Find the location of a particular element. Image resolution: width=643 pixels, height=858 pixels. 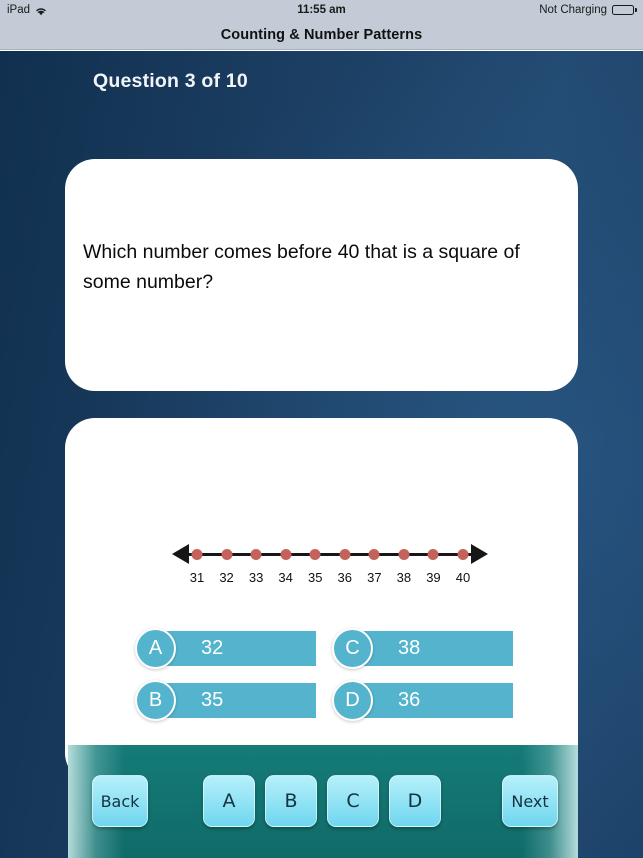

status-bar-right: Not Charging is located at coordinates (588, 10).